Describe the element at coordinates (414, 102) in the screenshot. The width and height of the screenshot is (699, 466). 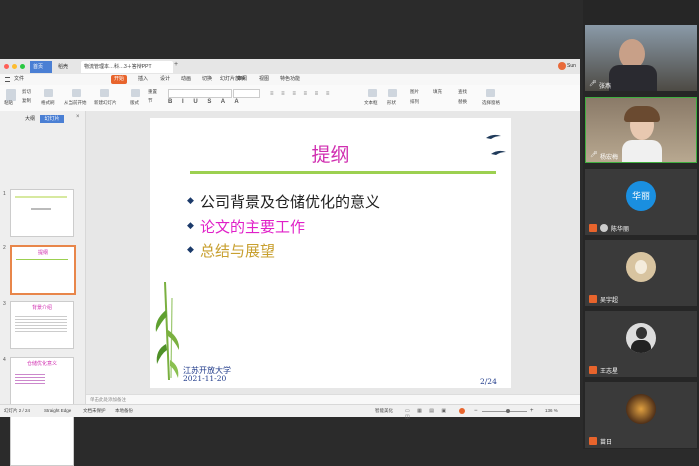
I see `arrange-button: 排列` at that location.